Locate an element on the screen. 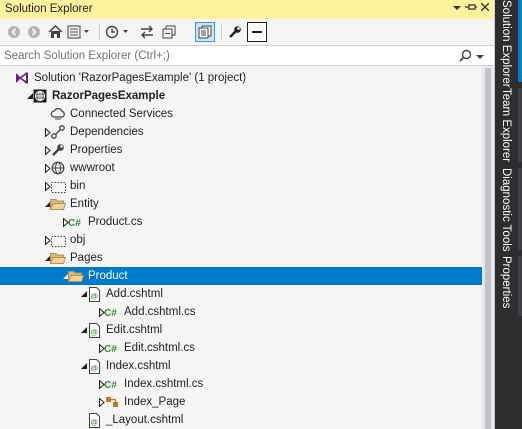  show-all-files-icon is located at coordinates (205, 32).